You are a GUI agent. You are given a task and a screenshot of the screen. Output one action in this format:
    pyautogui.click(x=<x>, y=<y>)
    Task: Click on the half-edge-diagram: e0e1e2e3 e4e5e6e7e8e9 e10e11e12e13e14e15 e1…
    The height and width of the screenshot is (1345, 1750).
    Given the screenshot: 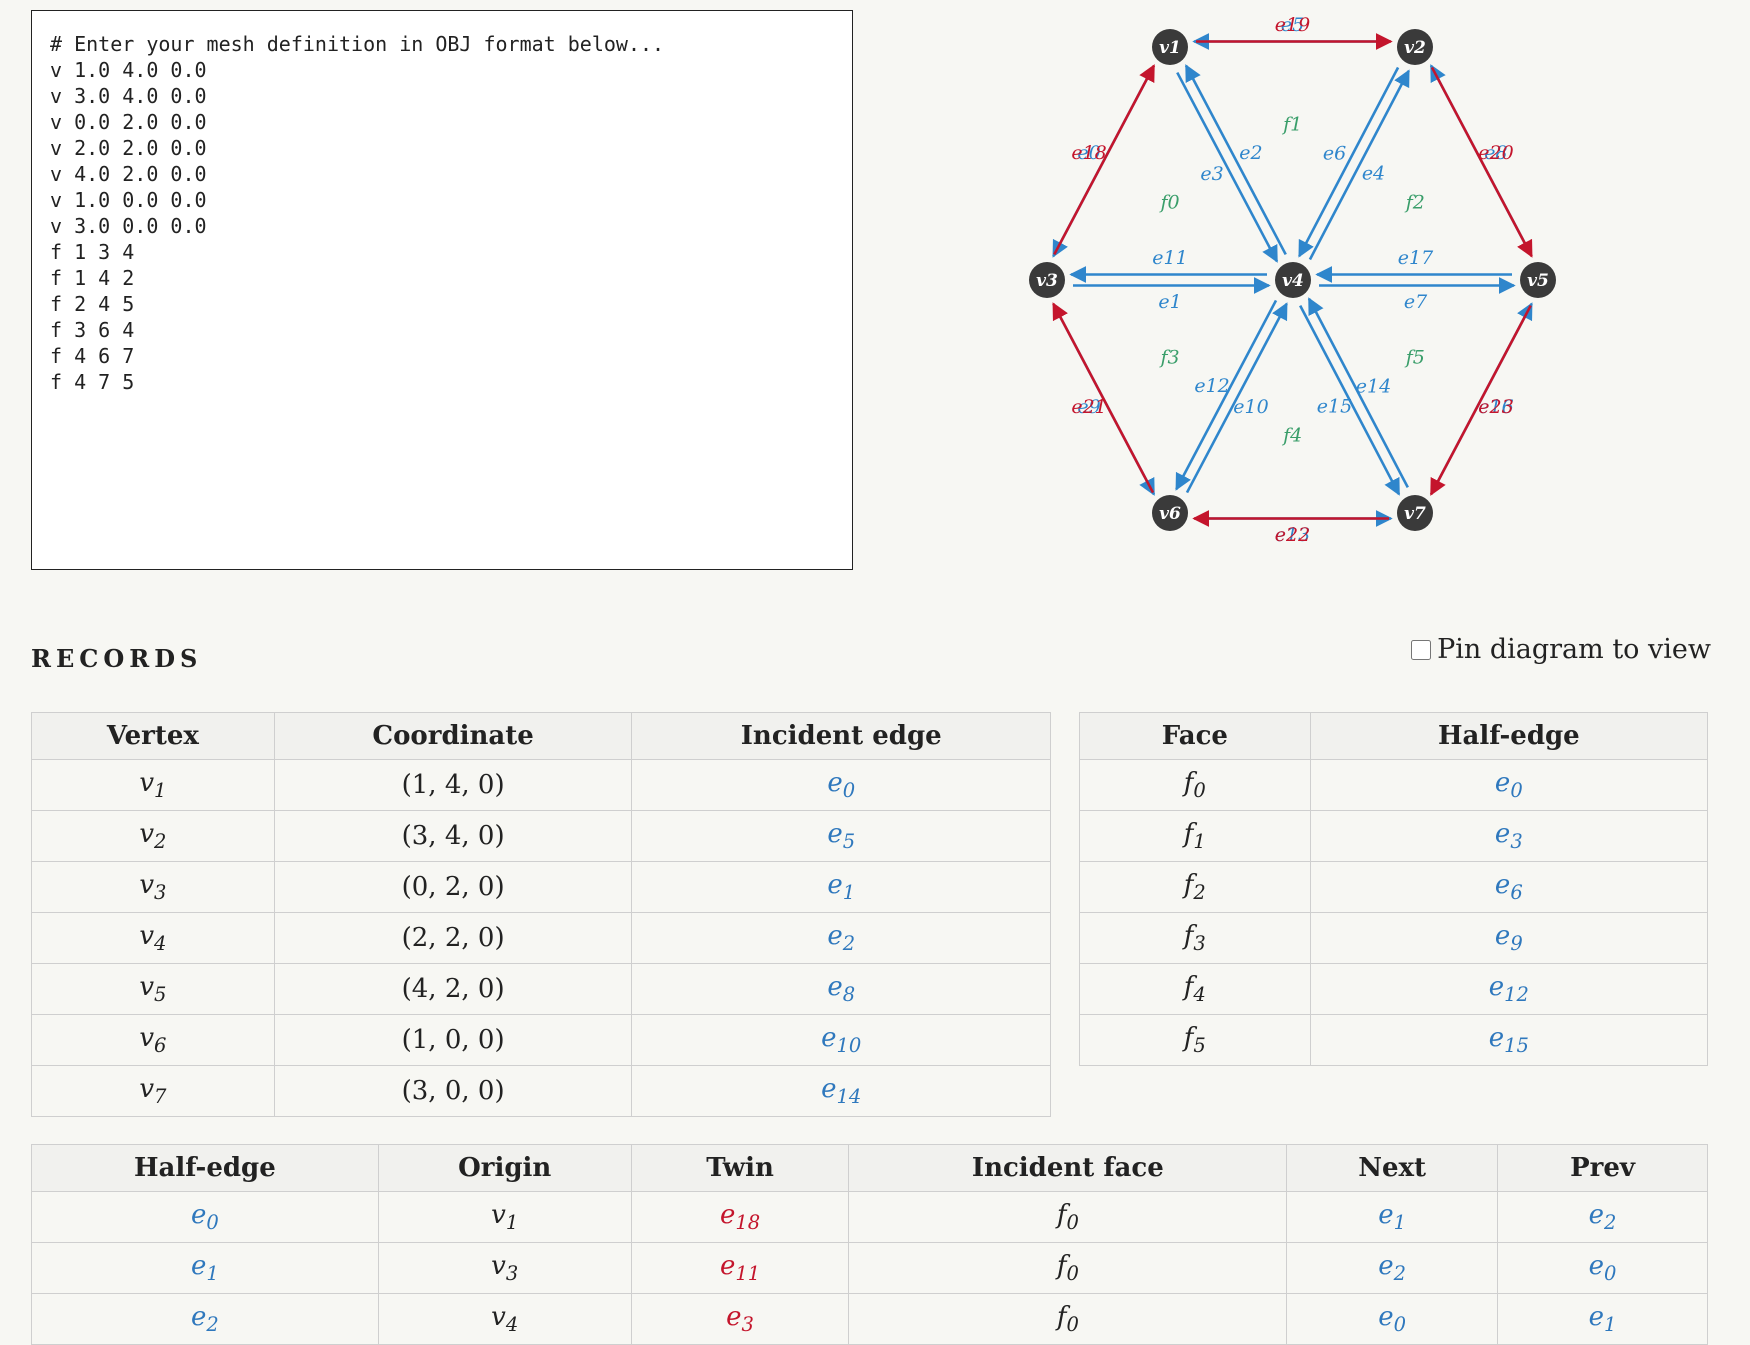 What is the action you would take?
    pyautogui.click(x=1292, y=280)
    